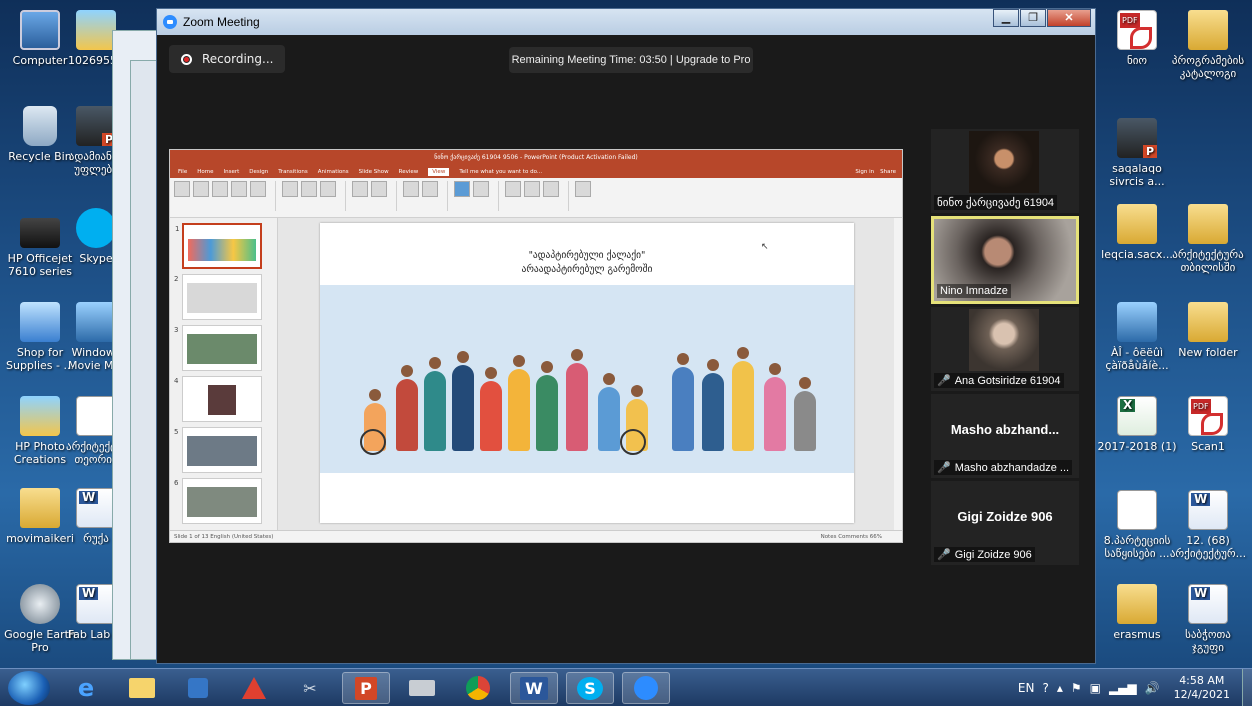 The image size is (1252, 706). I want to click on paint-icon: ✂, so click(310, 688).